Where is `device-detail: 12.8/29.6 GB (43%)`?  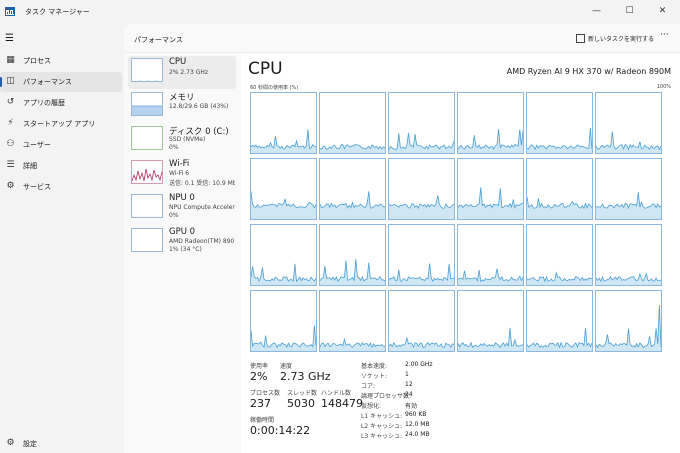 device-detail: 12.8/29.6 GB (43%) is located at coordinates (199, 106).